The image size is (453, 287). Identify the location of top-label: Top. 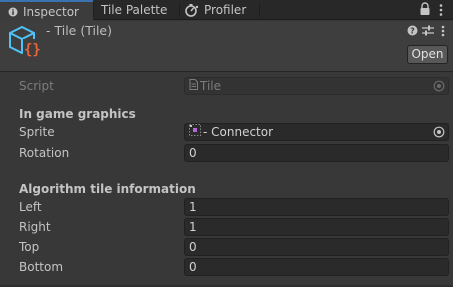
(29, 247).